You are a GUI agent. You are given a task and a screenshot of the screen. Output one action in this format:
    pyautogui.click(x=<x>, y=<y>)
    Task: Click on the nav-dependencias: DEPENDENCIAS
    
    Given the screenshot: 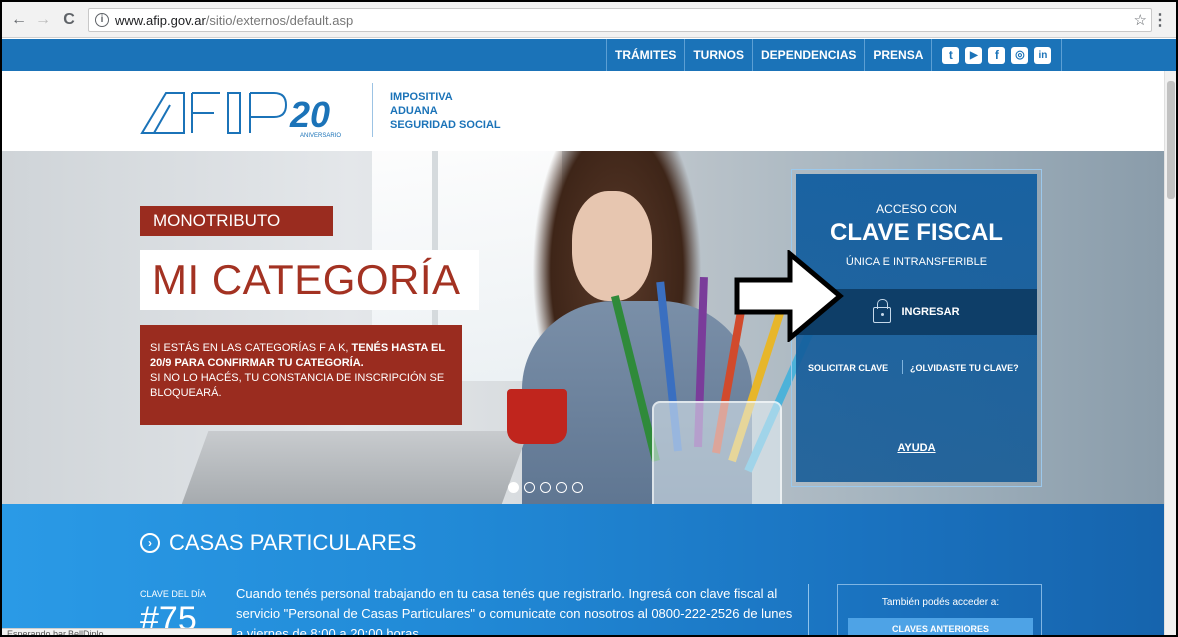 What is the action you would take?
    pyautogui.click(x=809, y=55)
    